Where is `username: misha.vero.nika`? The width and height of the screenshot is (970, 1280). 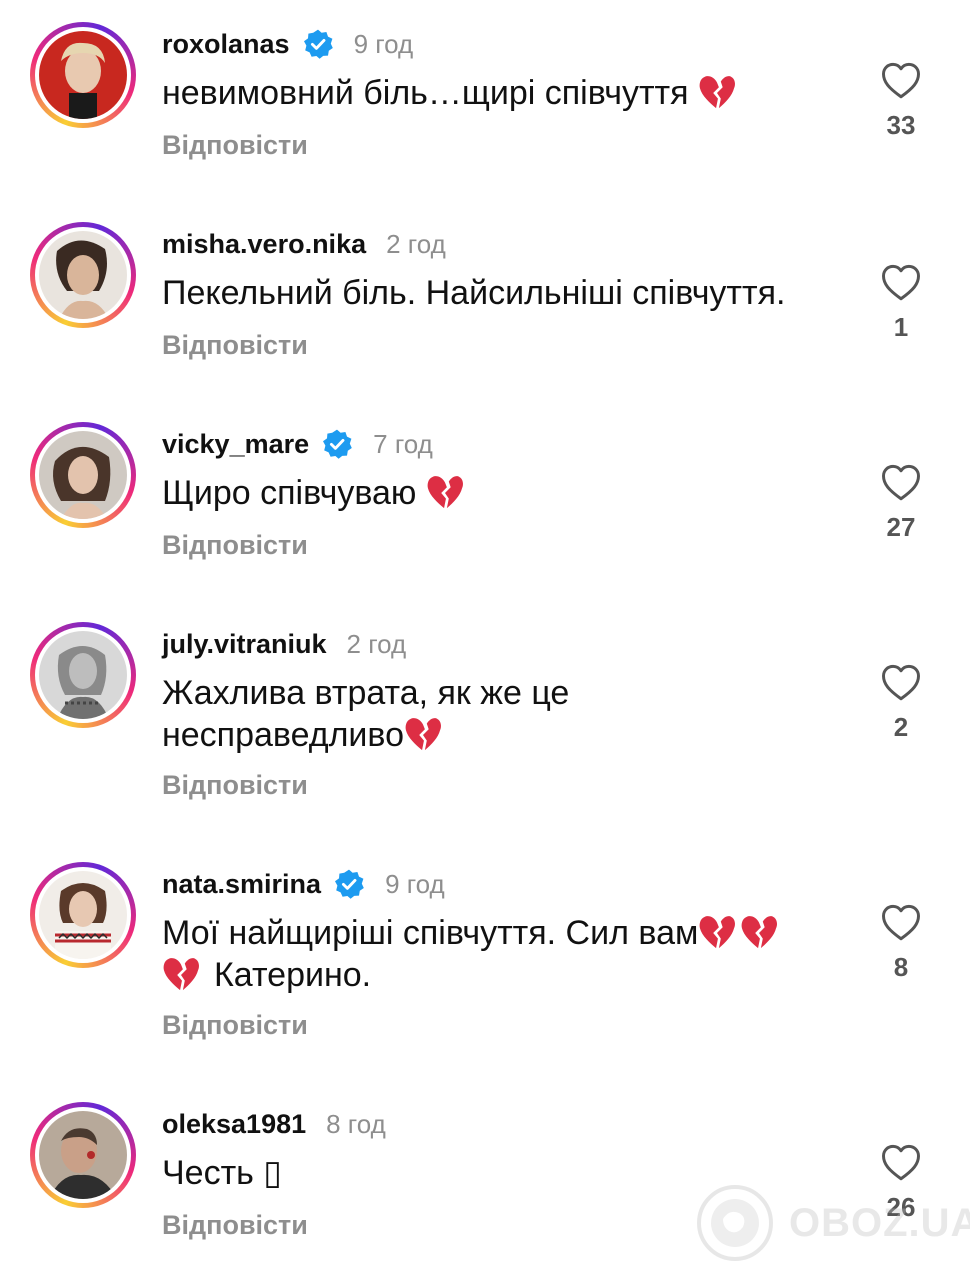 username: misha.vero.nika is located at coordinates (264, 244).